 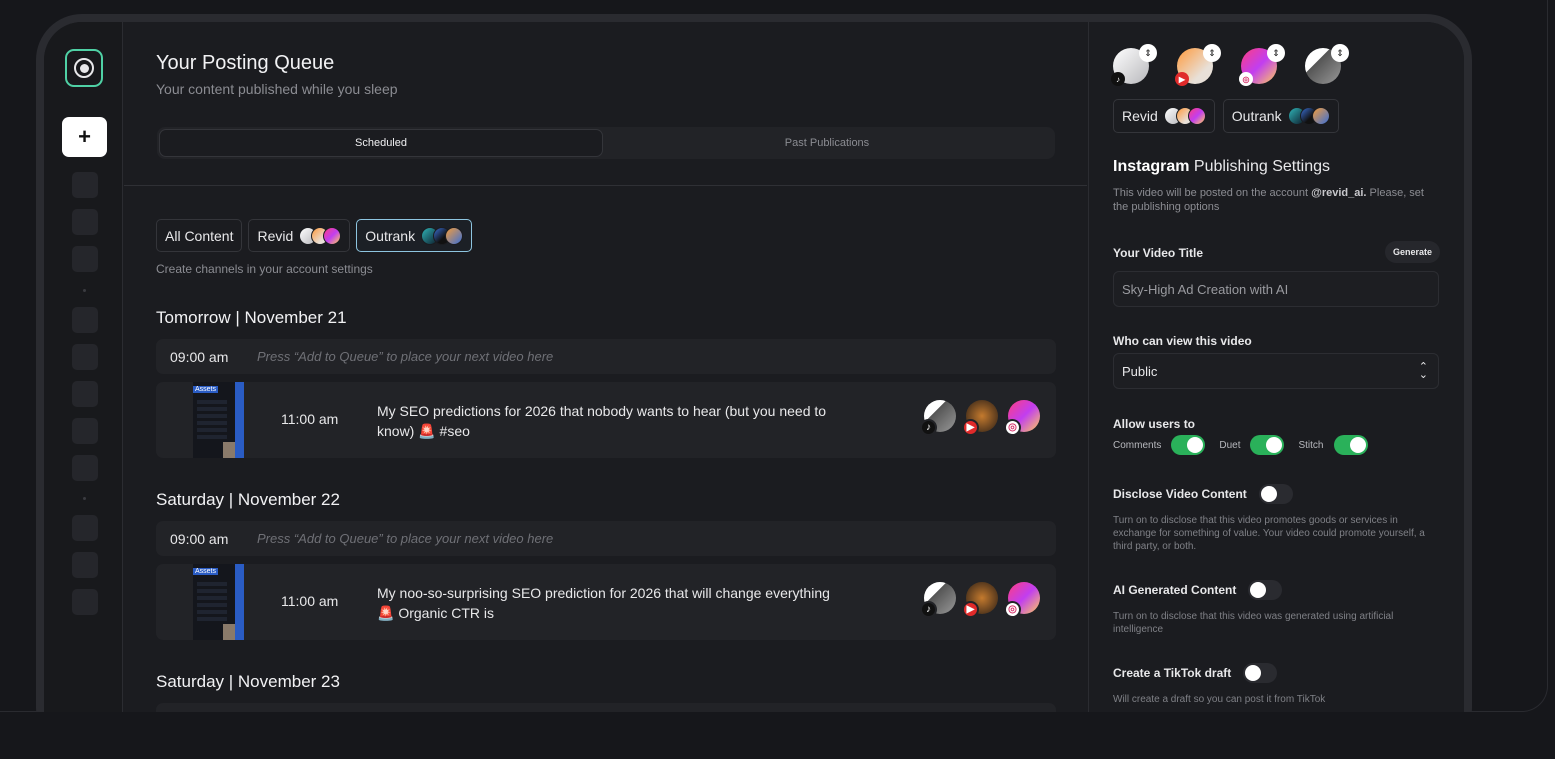 What do you see at coordinates (1276, 289) in the screenshot?
I see `video-title-input: Sky-High Ad Creation with AI` at bounding box center [1276, 289].